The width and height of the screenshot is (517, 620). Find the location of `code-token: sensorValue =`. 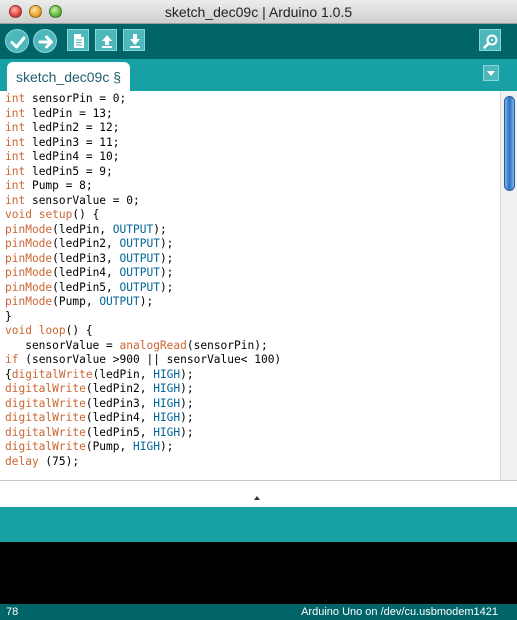

code-token: sensorValue = is located at coordinates (62, 345).